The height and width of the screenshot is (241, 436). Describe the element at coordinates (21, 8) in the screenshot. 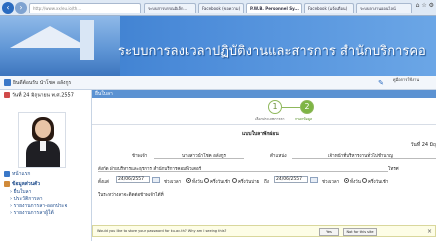

I see `forward-arrow-icon: ›` at that location.